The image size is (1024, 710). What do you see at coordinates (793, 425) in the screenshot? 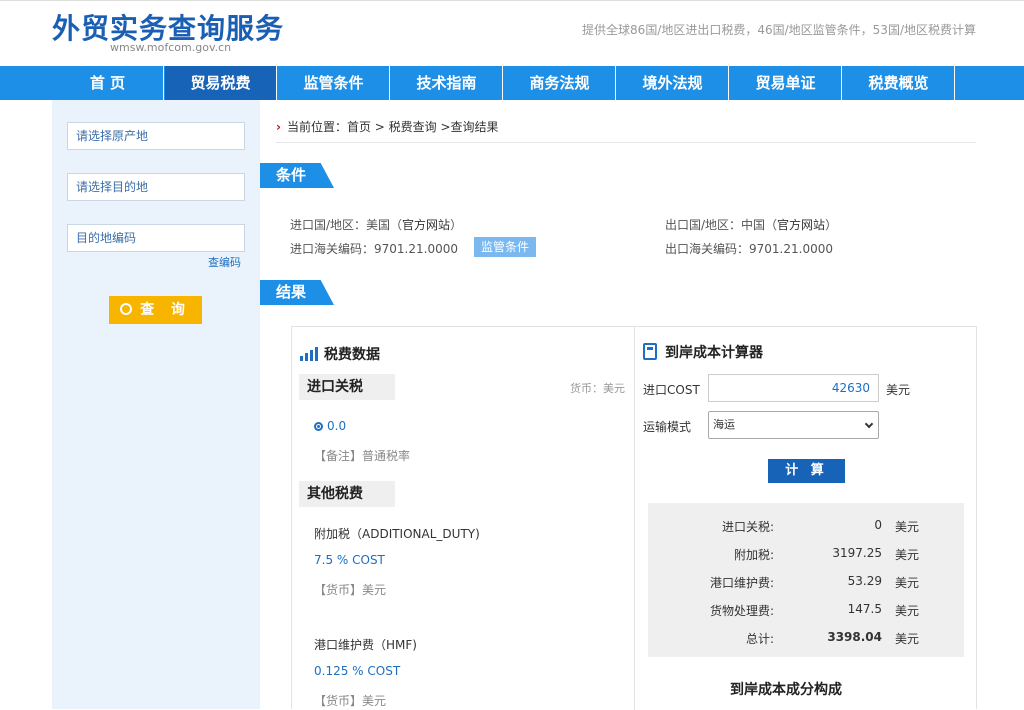
I see `transport-mode-select: 海运` at bounding box center [793, 425].